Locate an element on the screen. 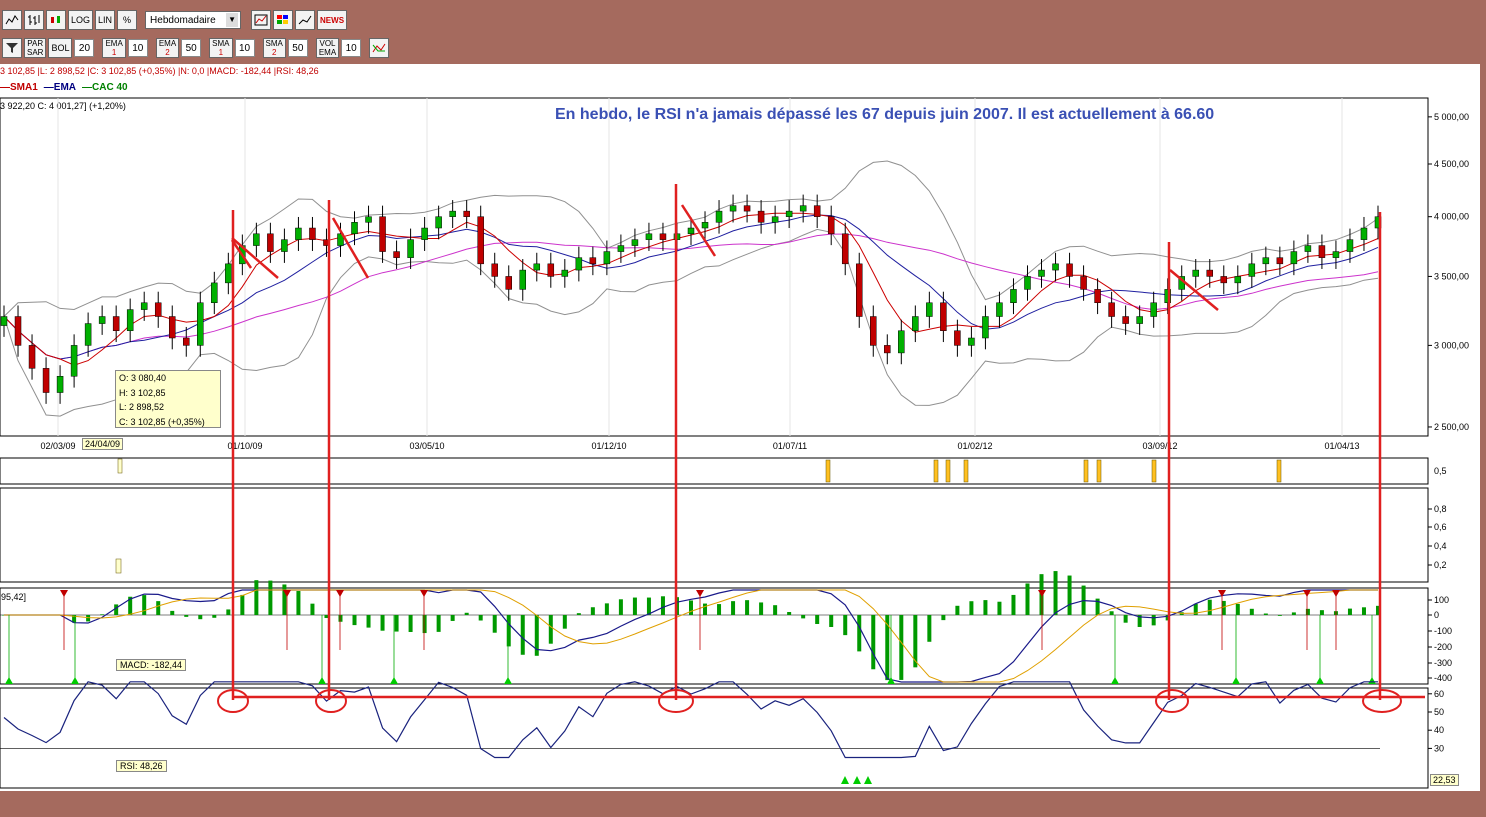  price-y-tick-label: 4 000,00 is located at coordinates (1451, 217).